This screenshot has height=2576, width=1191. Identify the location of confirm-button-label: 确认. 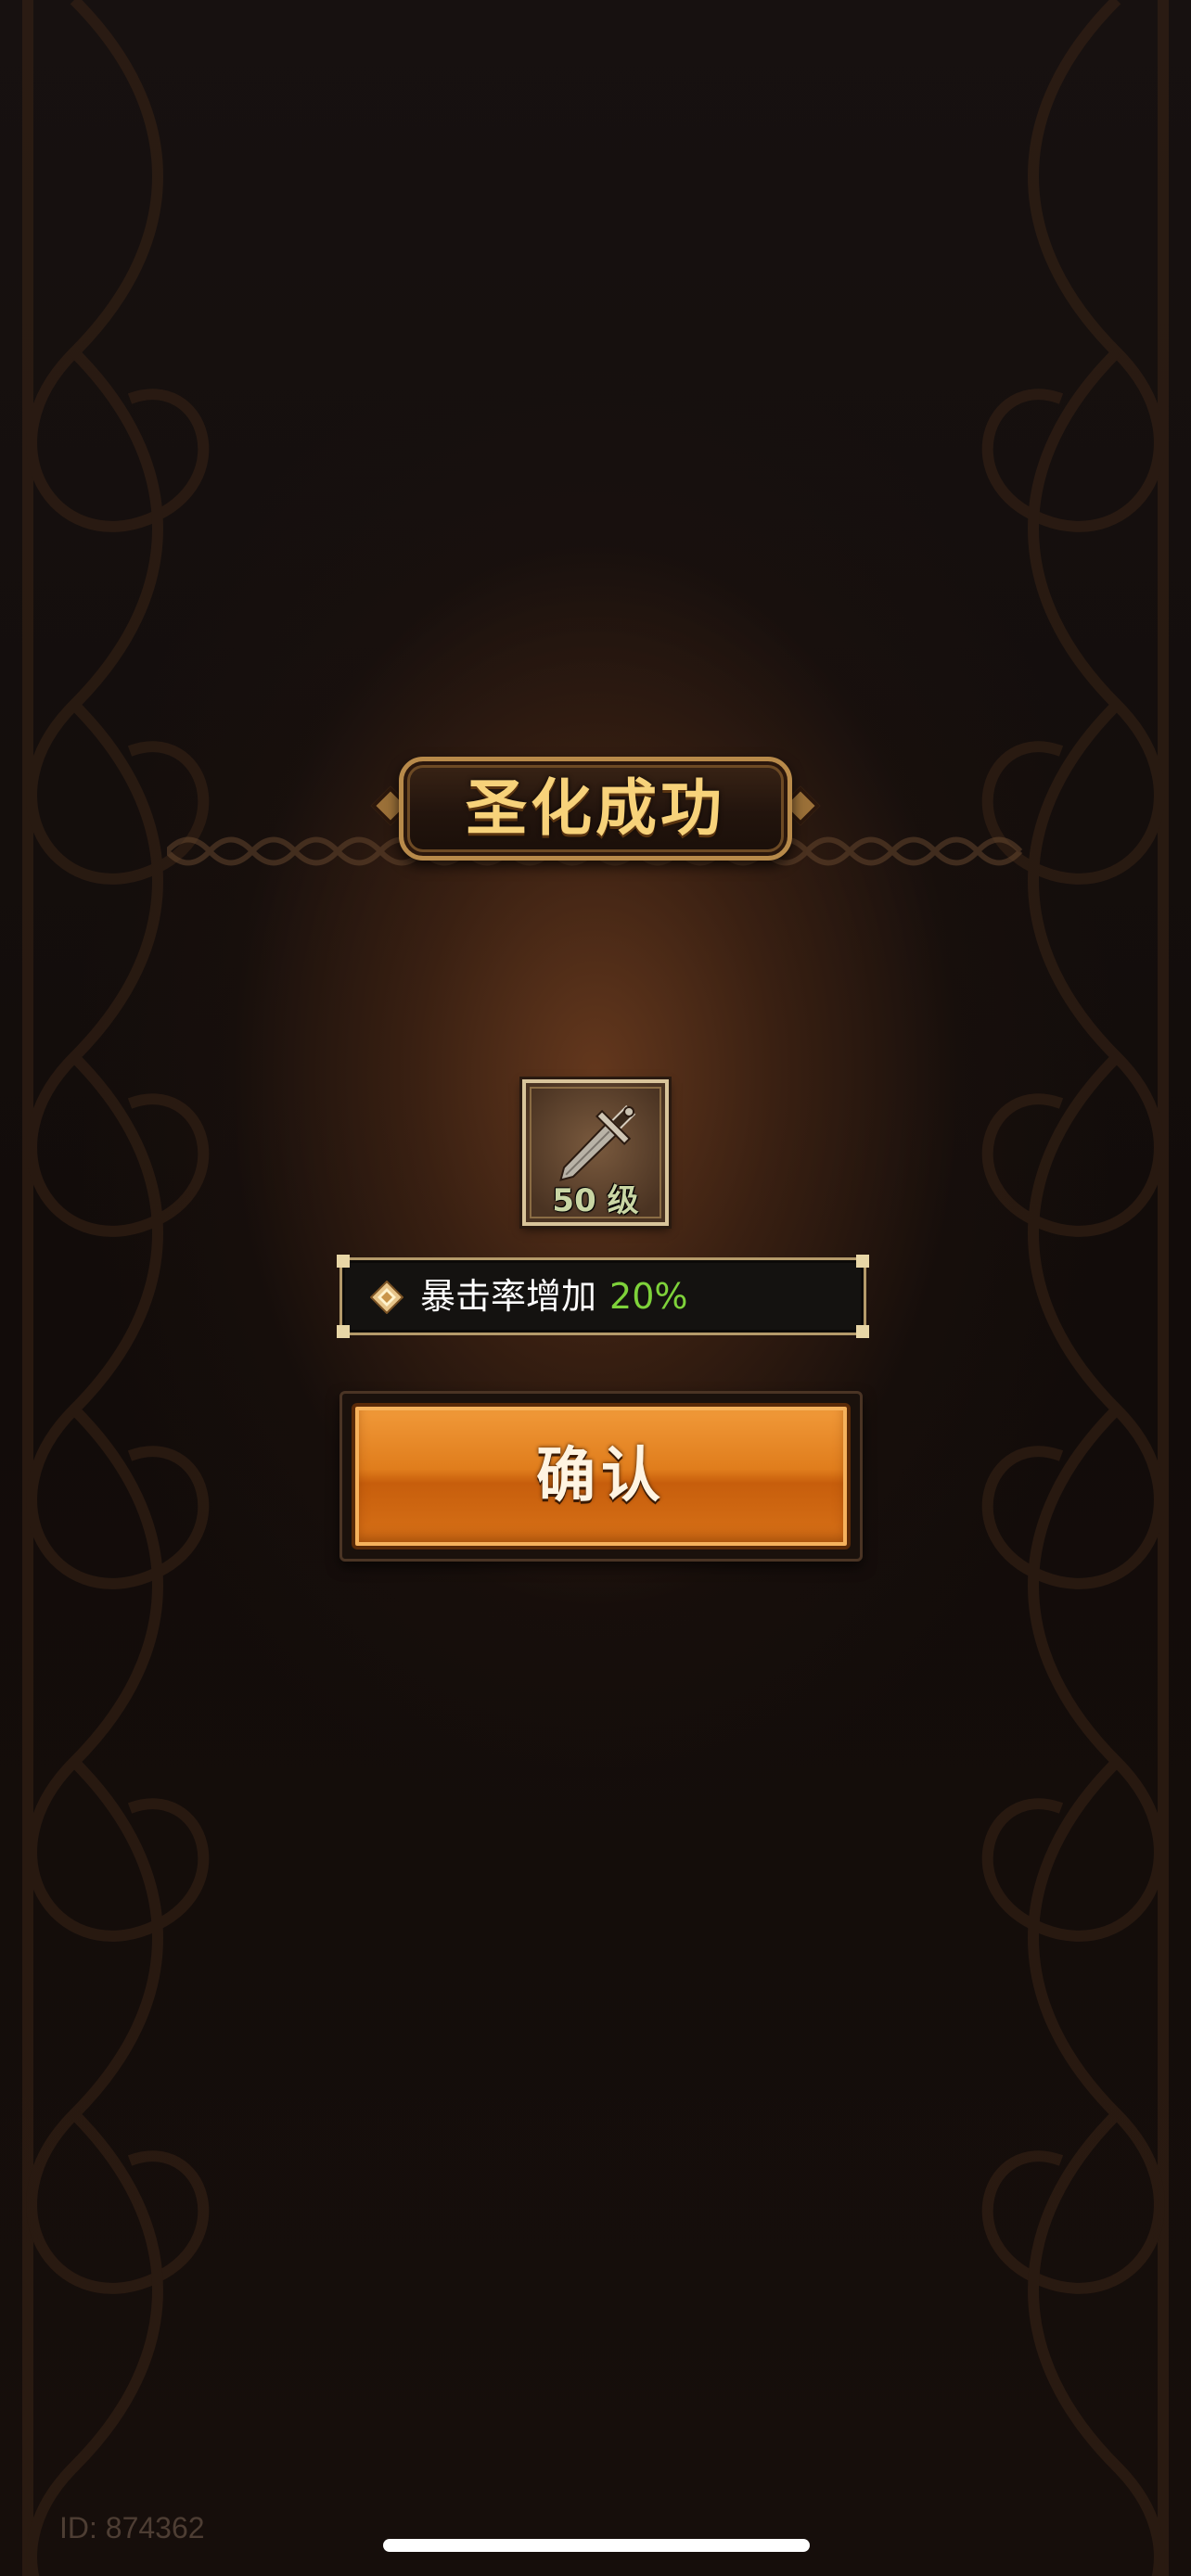
(601, 1477).